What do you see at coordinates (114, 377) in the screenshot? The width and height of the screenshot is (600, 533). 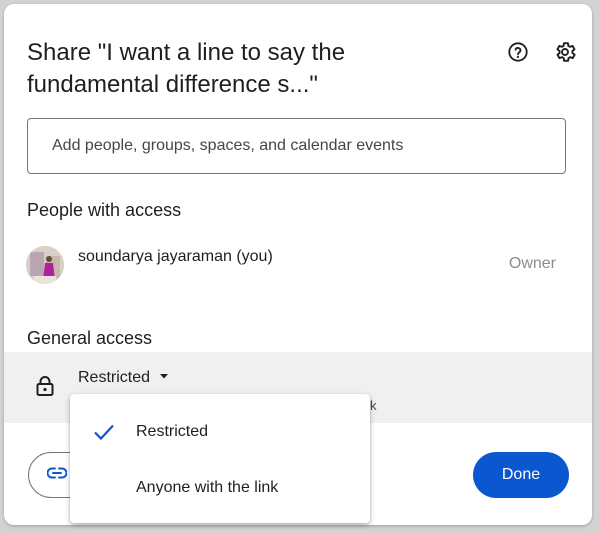 I see `general-access-selected: Restricted` at bounding box center [114, 377].